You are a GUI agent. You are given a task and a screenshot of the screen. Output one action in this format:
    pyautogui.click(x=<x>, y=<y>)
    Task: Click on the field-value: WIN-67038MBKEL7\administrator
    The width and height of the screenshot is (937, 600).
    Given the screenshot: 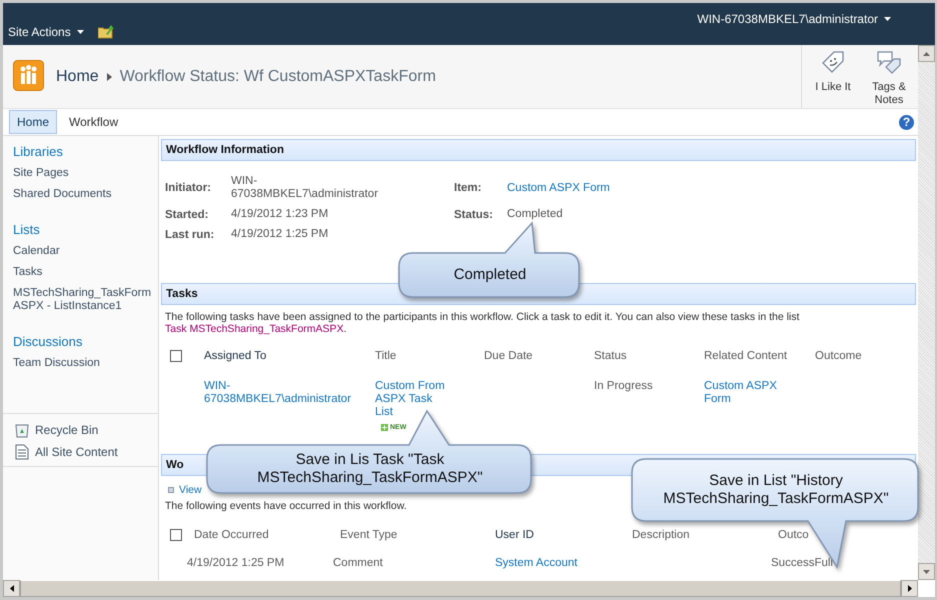 What is the action you would take?
    pyautogui.click(x=305, y=188)
    